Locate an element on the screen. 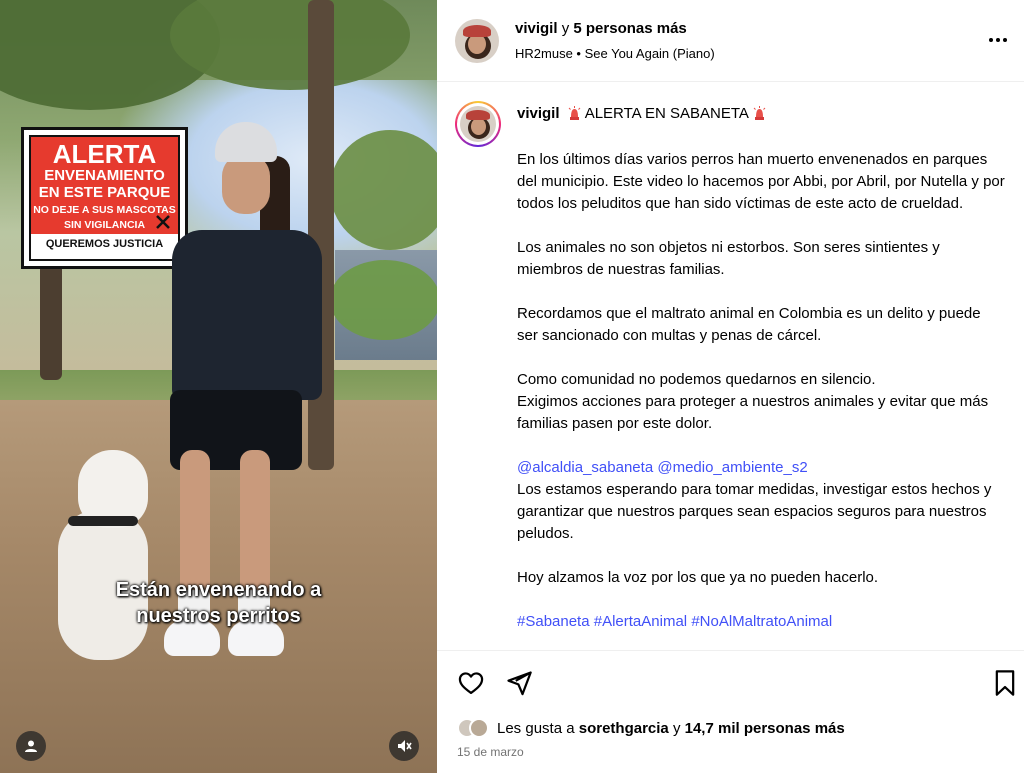  share-button is located at coordinates (519, 683).